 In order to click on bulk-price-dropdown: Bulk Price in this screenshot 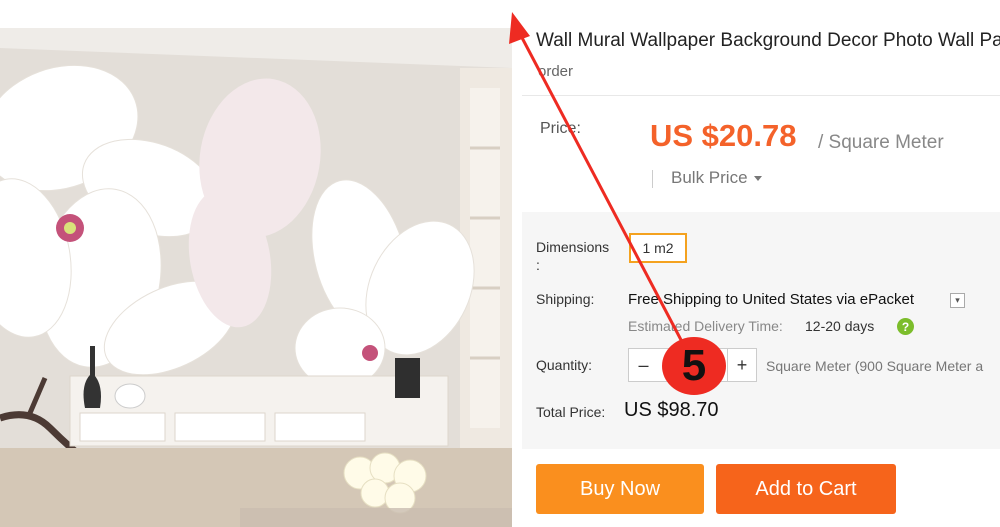, I will do `click(716, 178)`.